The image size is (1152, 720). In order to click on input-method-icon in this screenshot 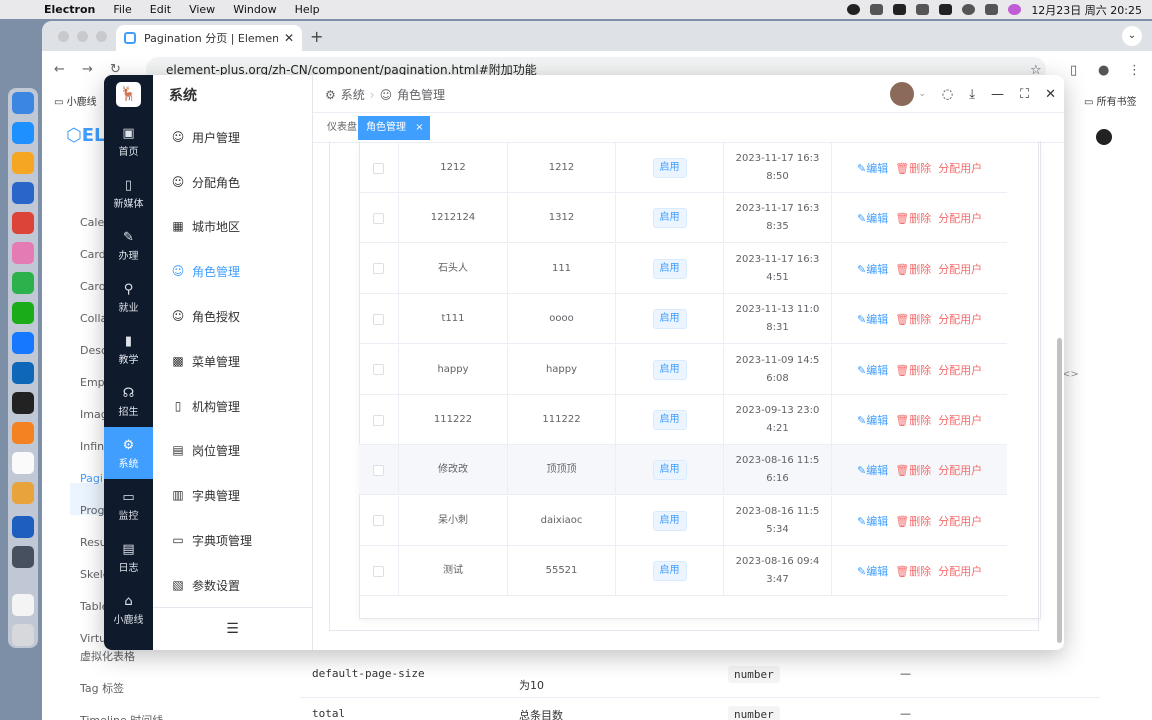, I will do `click(900, 9)`.